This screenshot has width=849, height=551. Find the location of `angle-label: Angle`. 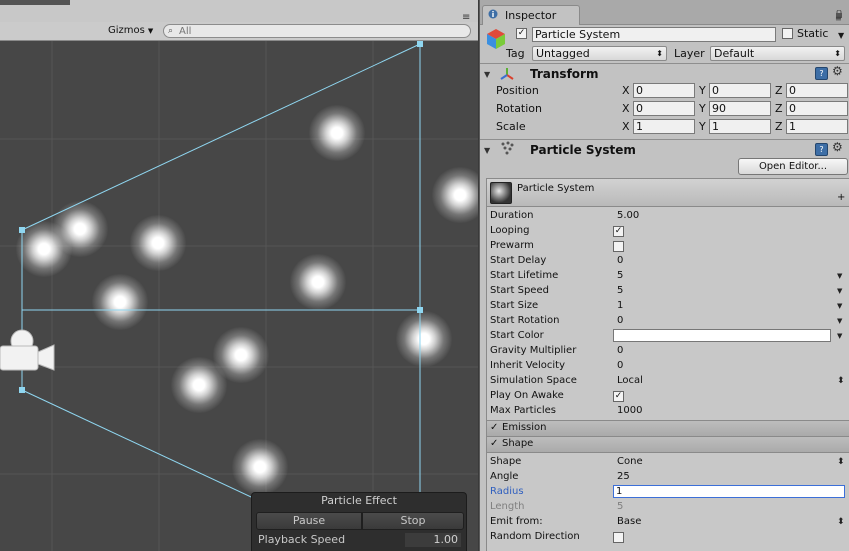

angle-label: Angle is located at coordinates (504, 476).